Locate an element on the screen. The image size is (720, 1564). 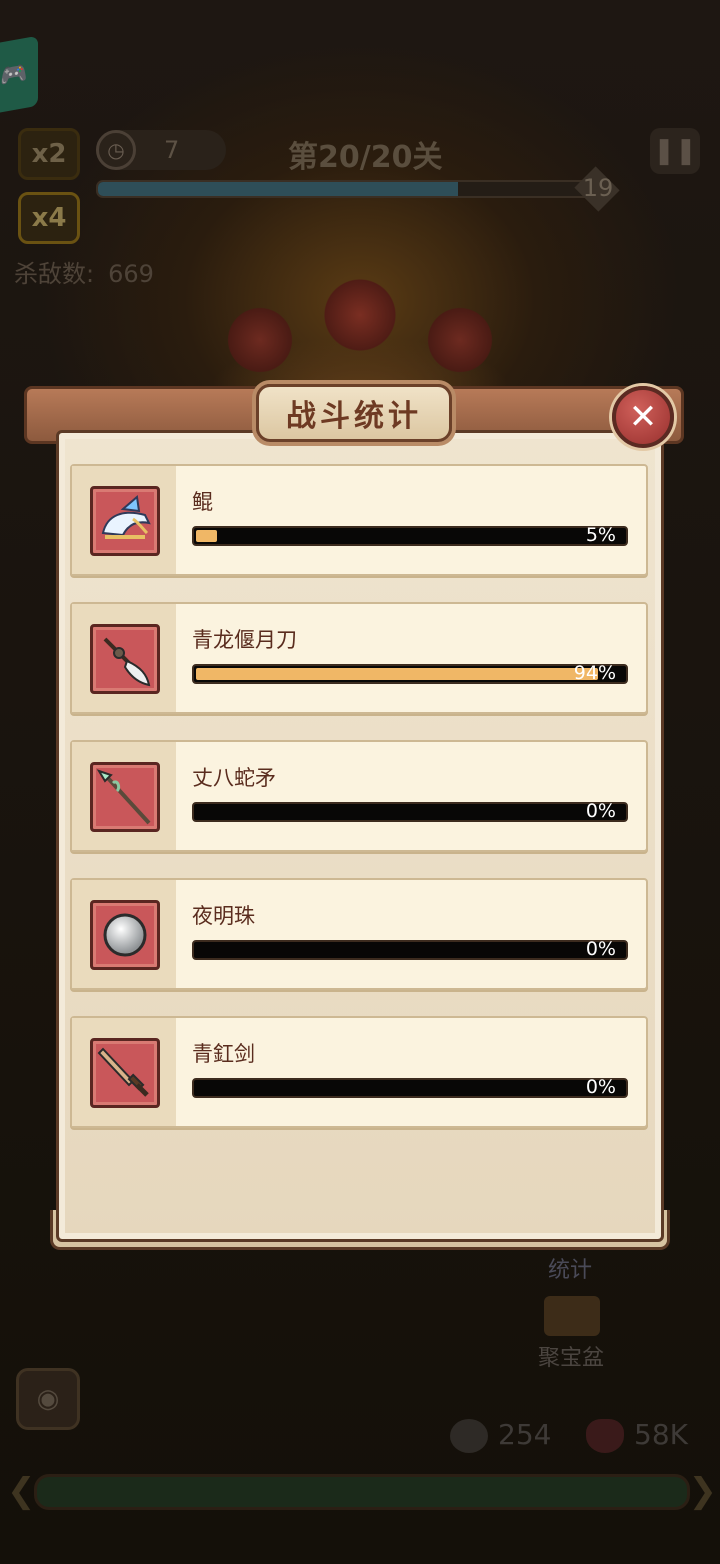
pearl-icon is located at coordinates (125, 935).